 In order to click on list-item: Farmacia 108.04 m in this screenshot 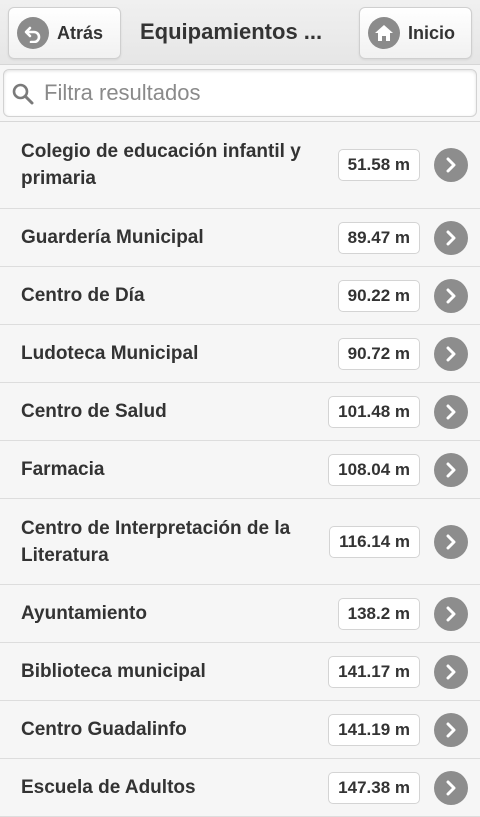, I will do `click(240, 470)`.